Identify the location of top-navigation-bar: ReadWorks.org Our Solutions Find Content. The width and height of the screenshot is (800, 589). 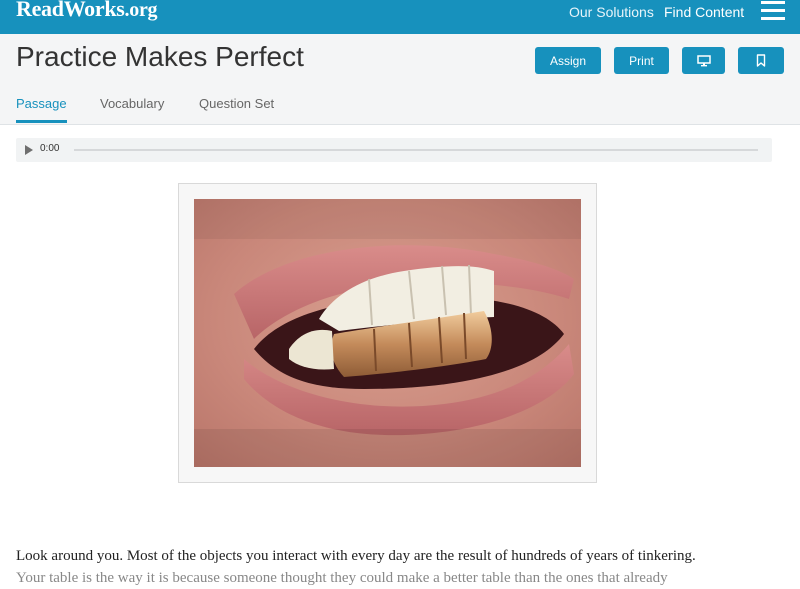
(400, 17).